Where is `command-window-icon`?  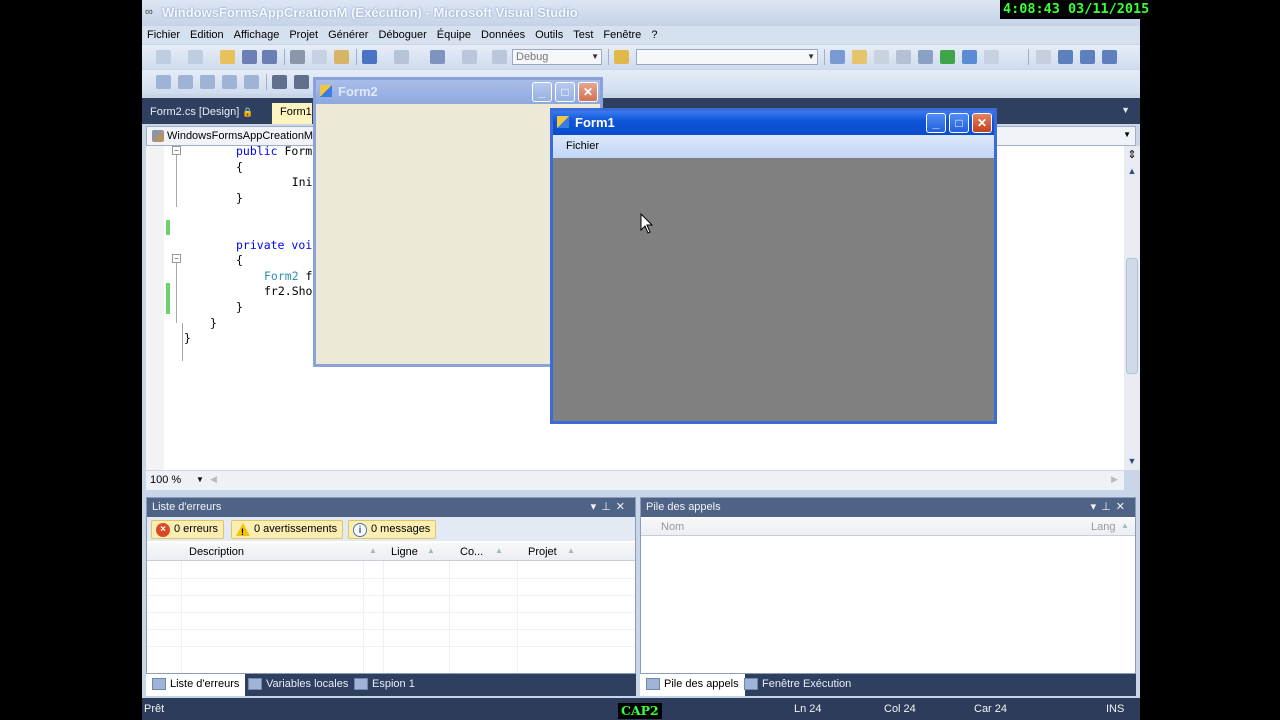
command-window-icon is located at coordinates (991, 57).